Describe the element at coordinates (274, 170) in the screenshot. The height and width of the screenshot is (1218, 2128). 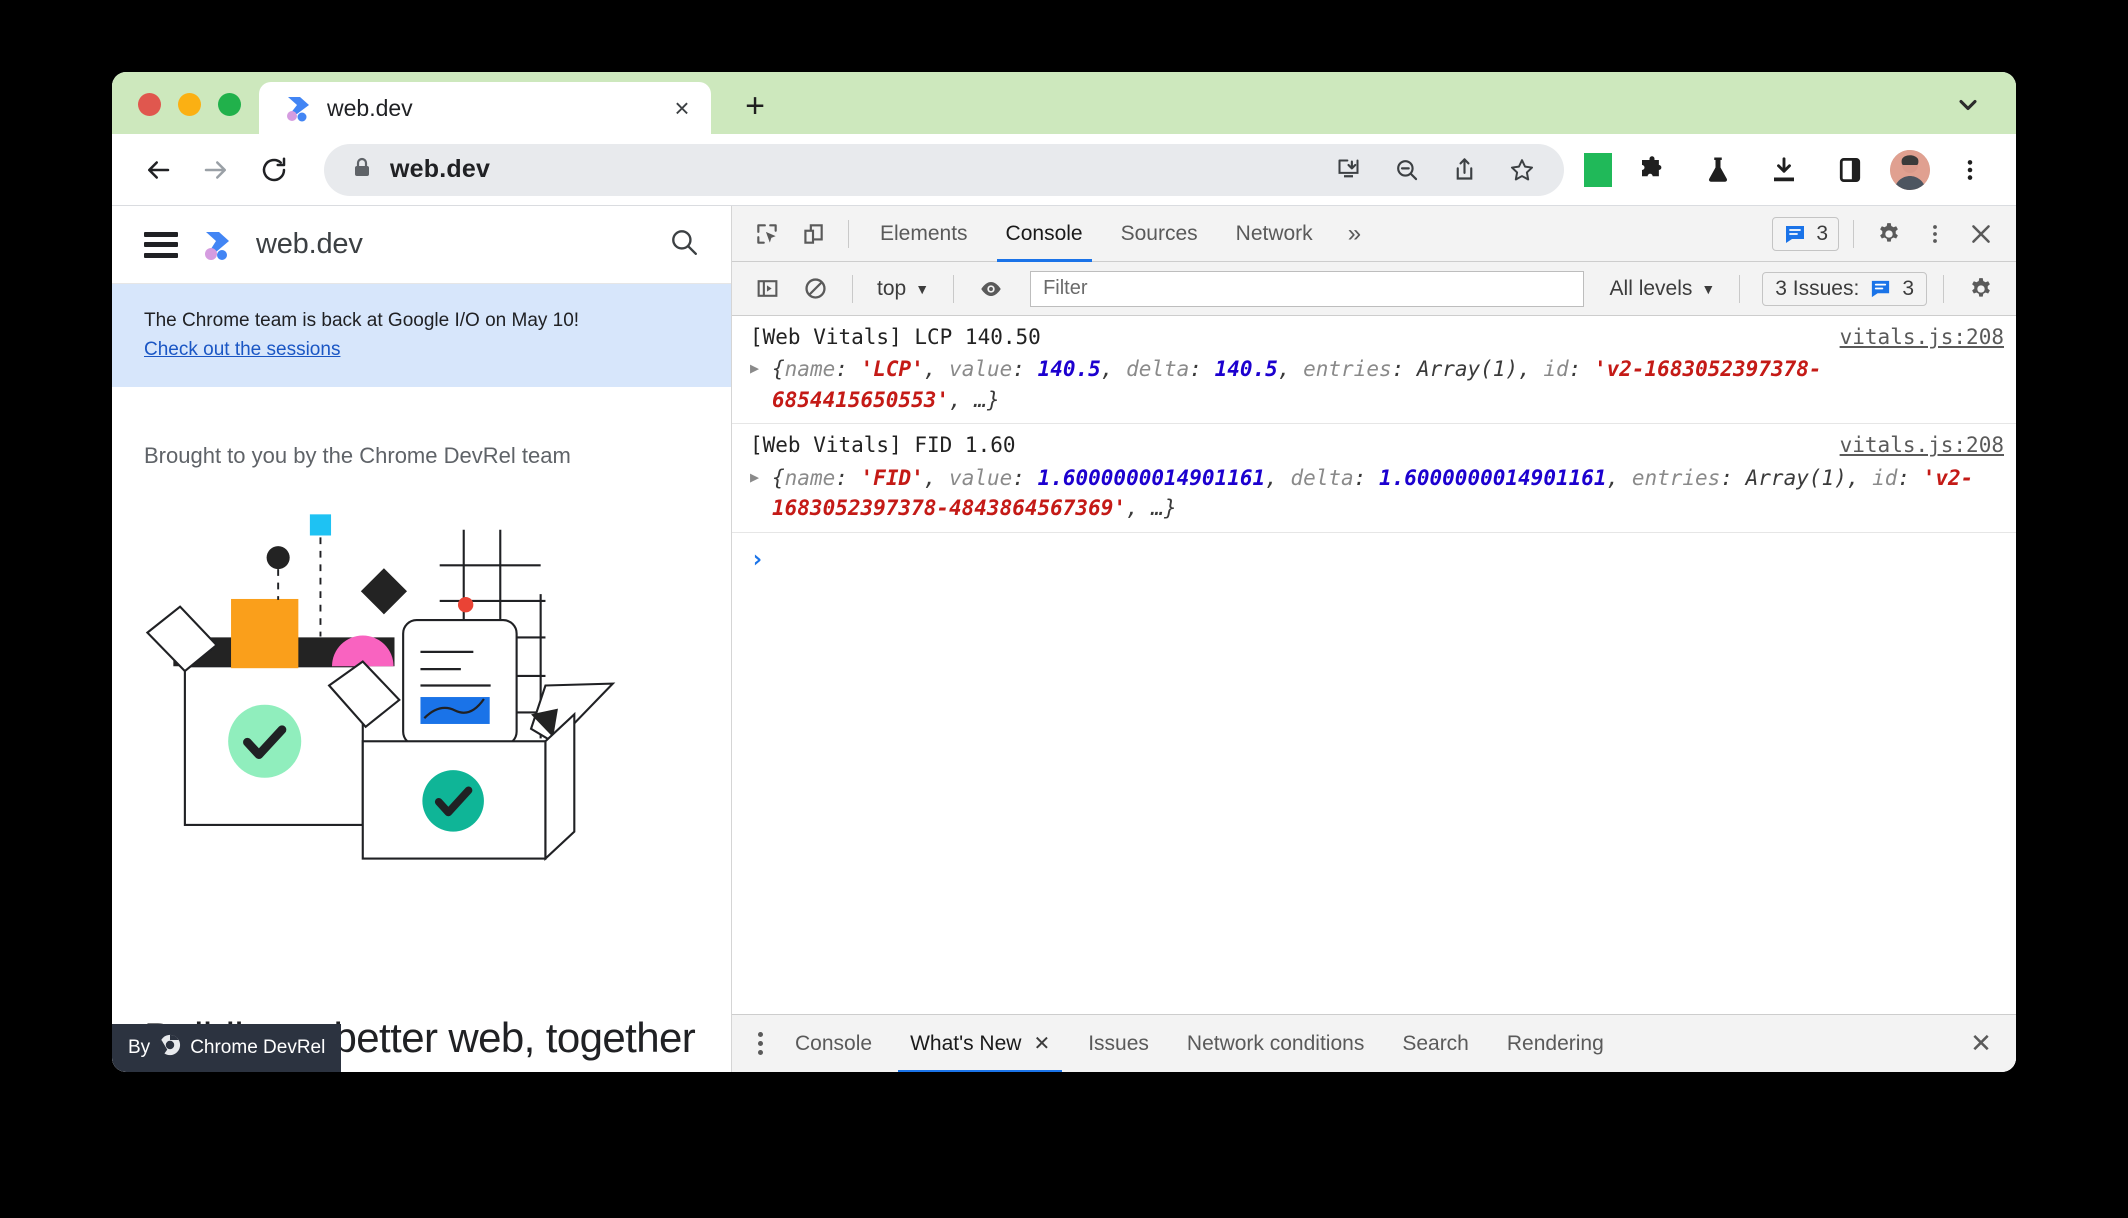
I see `reload-icon` at that location.